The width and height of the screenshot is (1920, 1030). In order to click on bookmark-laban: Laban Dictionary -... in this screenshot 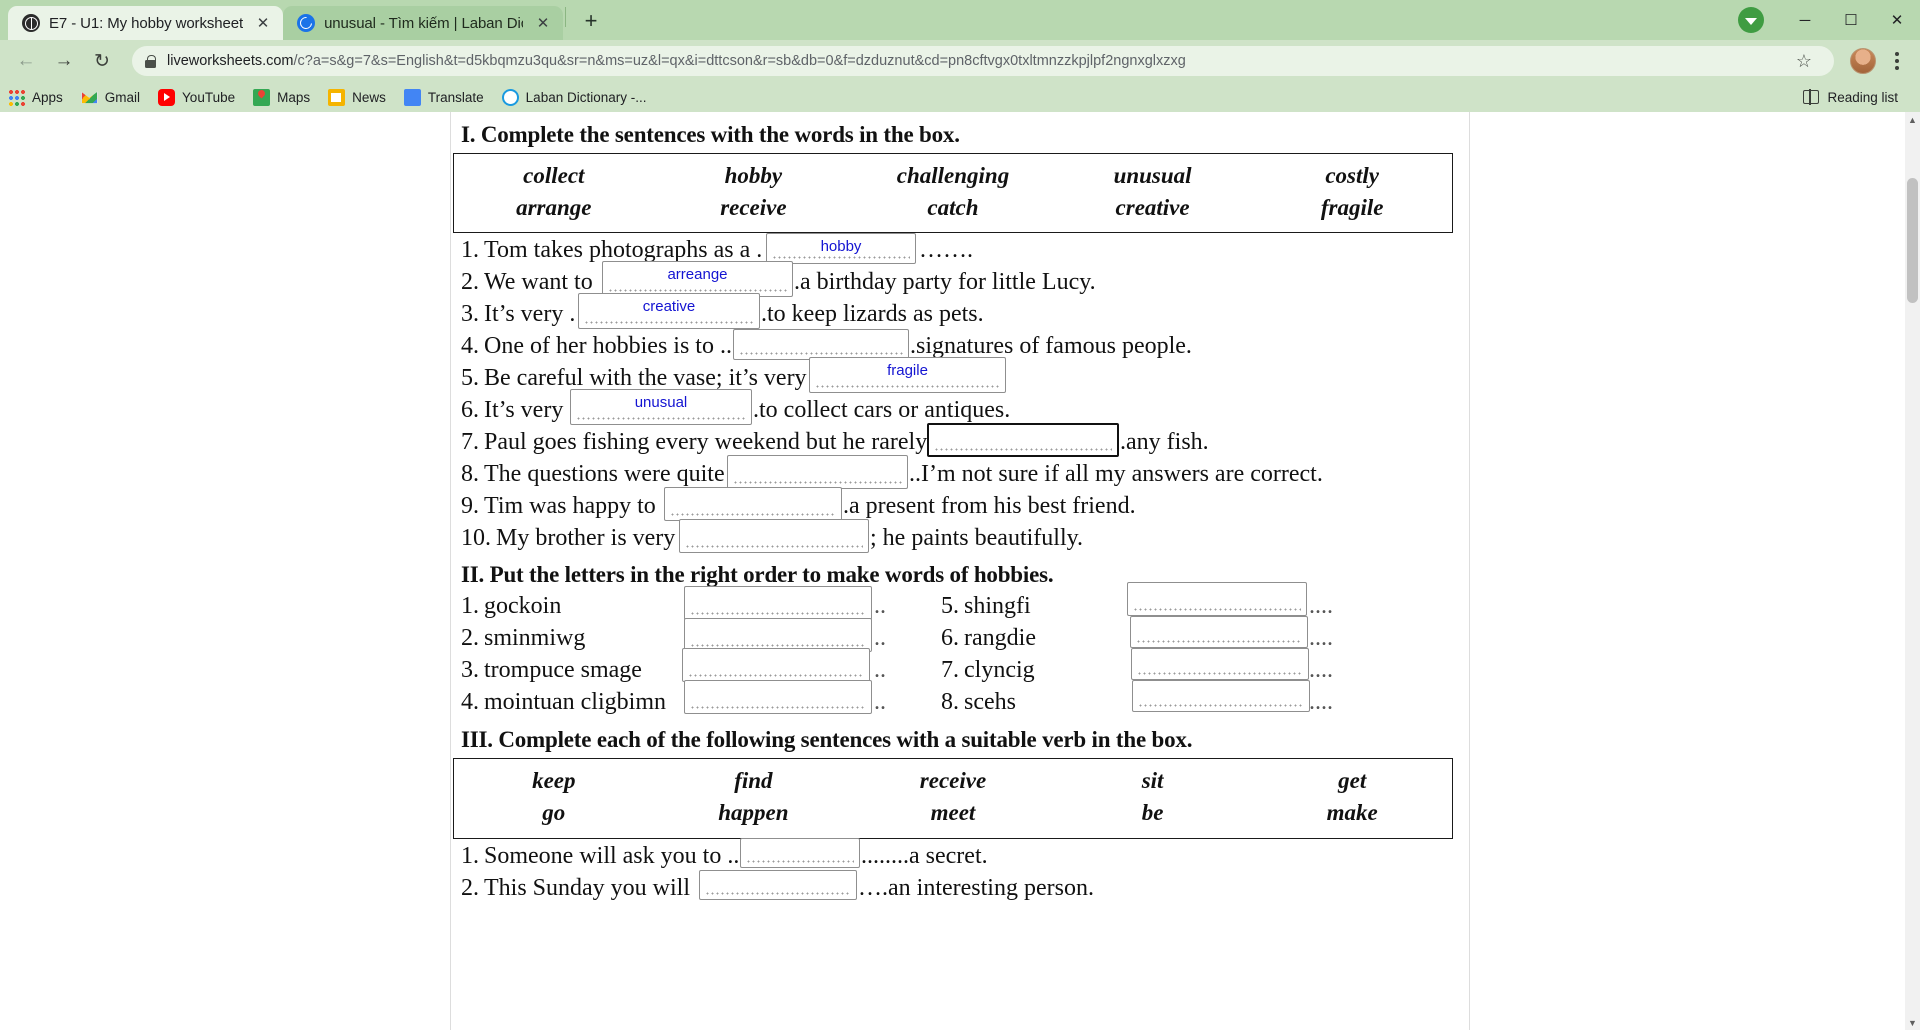, I will do `click(573, 97)`.